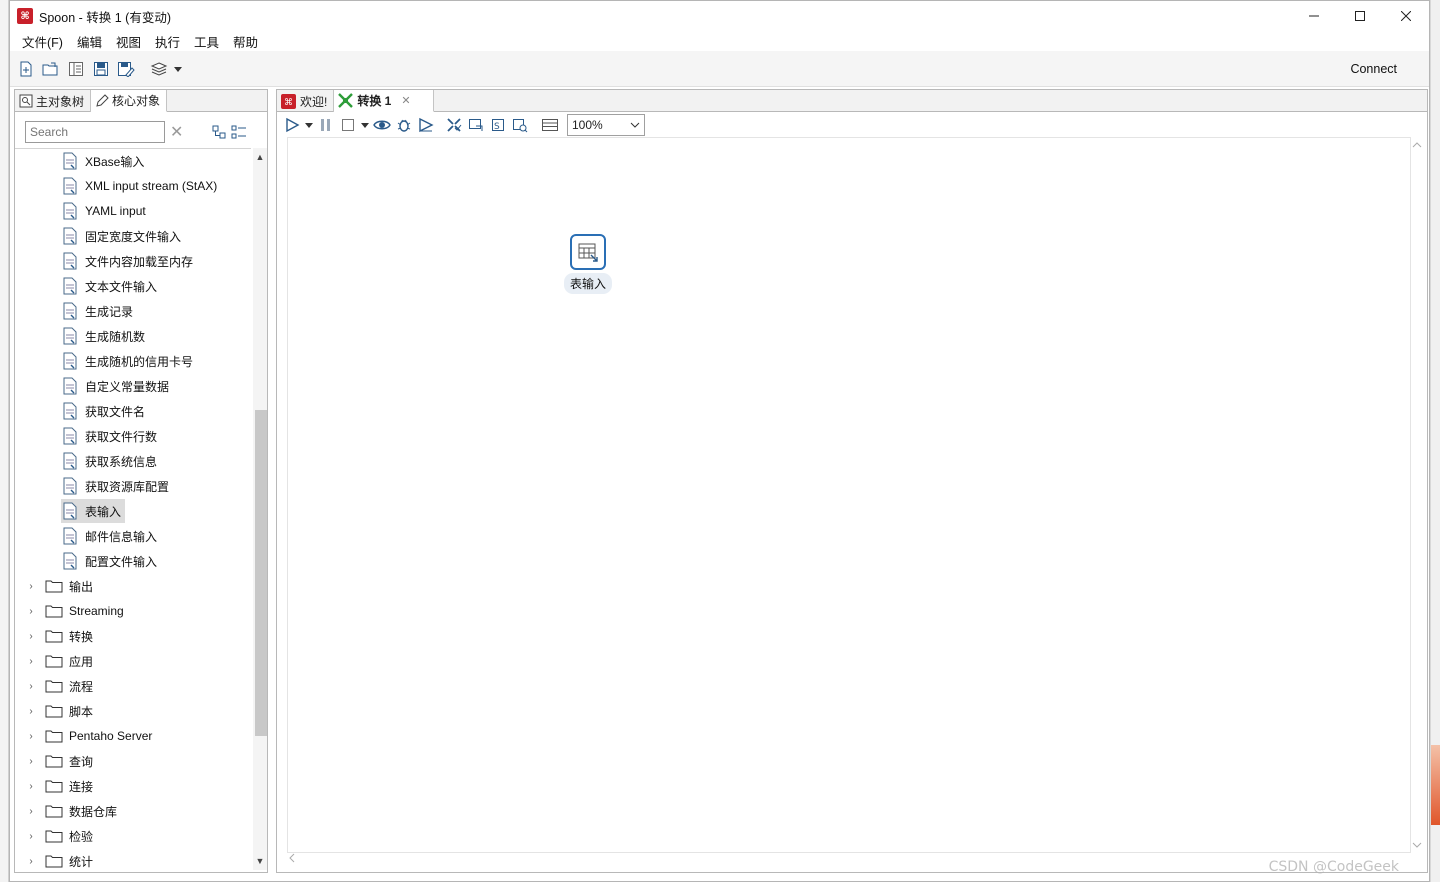 This screenshot has height=882, width=1440. I want to click on connect-button: Connect, so click(1373, 69).